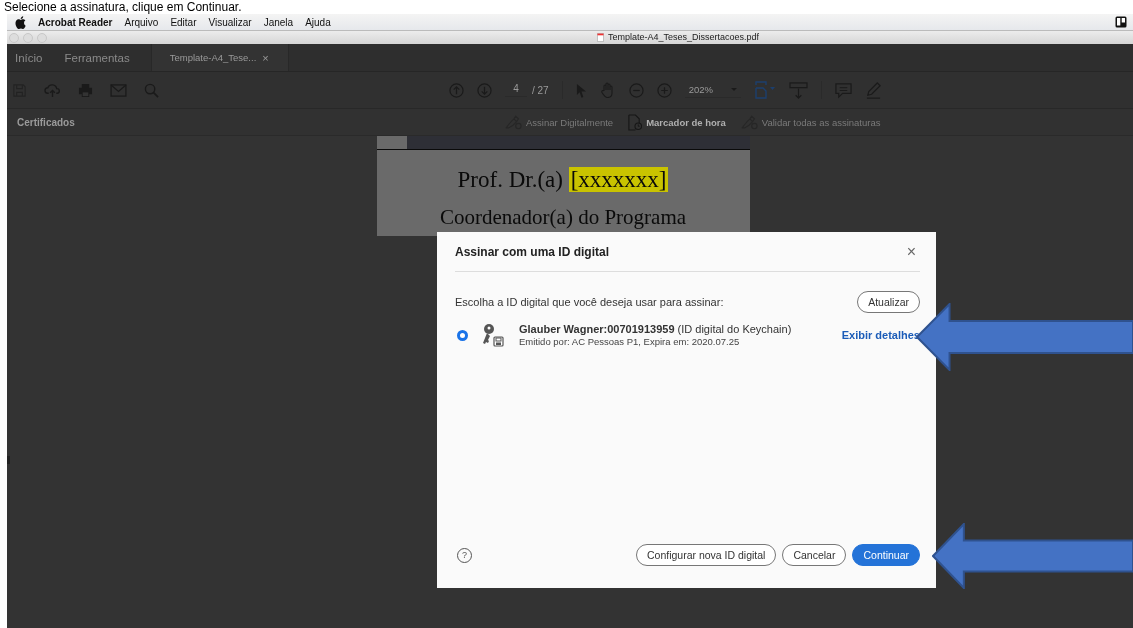 This screenshot has width=1133, height=628. I want to click on dialog-button: Continuar, so click(886, 555).